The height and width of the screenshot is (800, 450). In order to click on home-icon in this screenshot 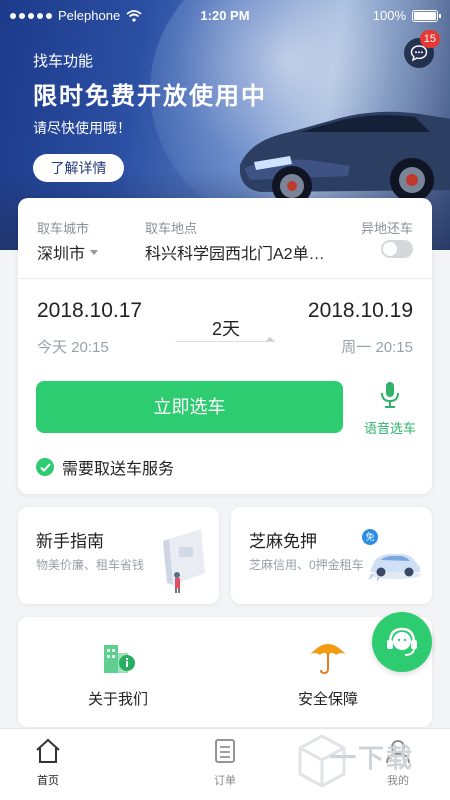, I will do `click(48, 750)`.